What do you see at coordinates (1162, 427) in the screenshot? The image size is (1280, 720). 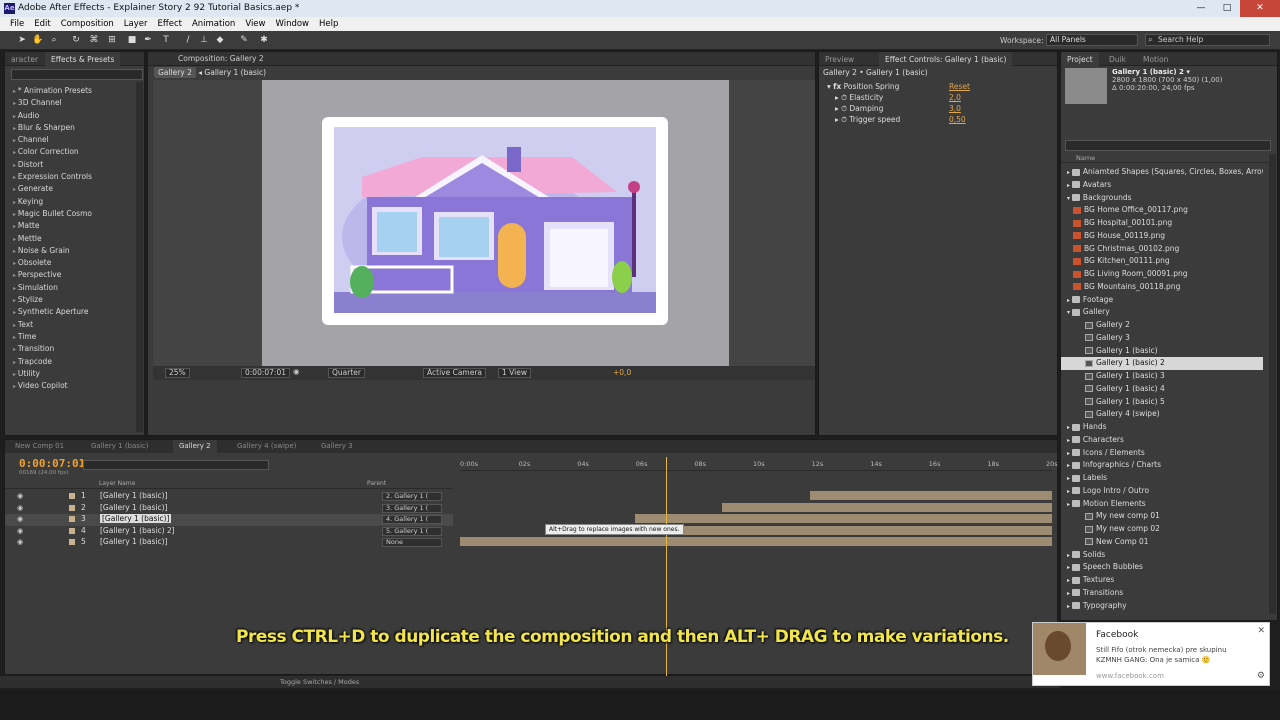 I see `project-folder: ▸ Hands` at bounding box center [1162, 427].